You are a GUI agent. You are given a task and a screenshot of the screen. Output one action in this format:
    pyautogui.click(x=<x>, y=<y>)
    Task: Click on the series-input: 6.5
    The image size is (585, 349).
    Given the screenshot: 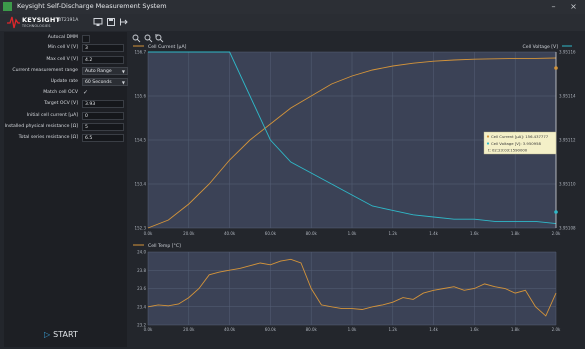 What is the action you would take?
    pyautogui.click(x=103, y=138)
    